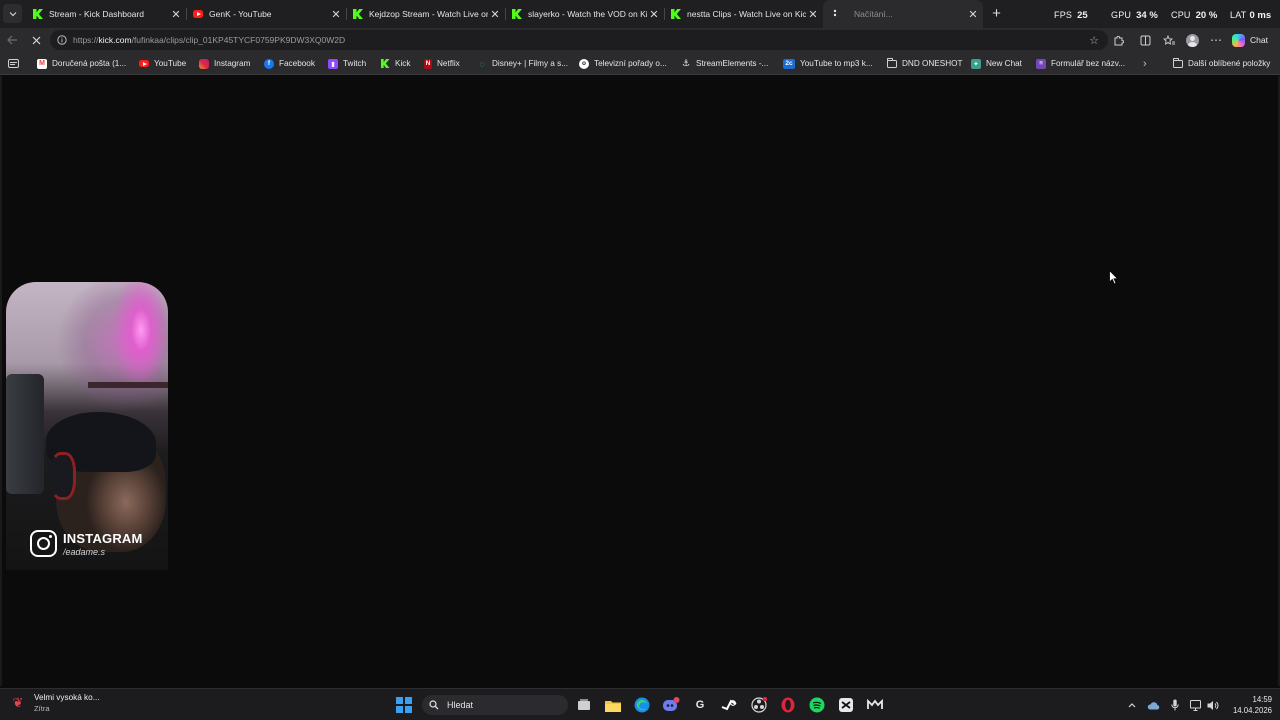 The height and width of the screenshot is (720, 1280). I want to click on search-placeholder: Hledat, so click(460, 705).